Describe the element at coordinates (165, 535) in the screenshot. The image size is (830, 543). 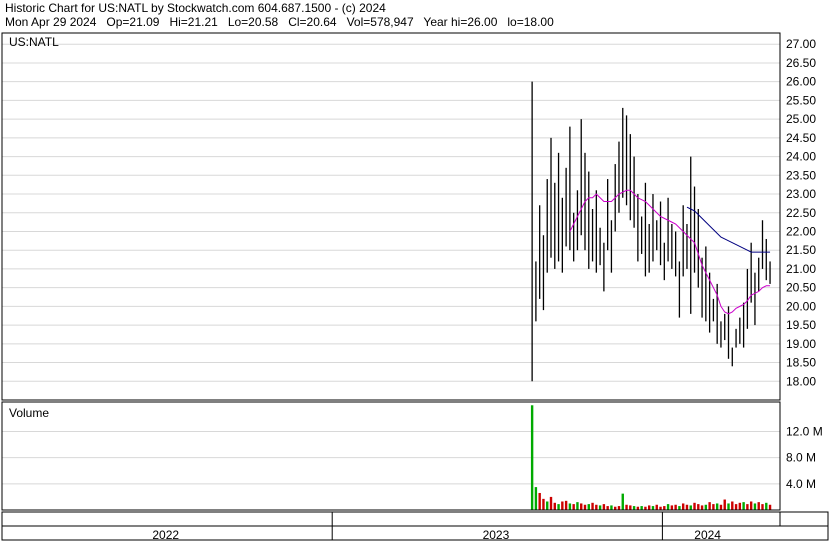
I see `year-label: 2022` at that location.